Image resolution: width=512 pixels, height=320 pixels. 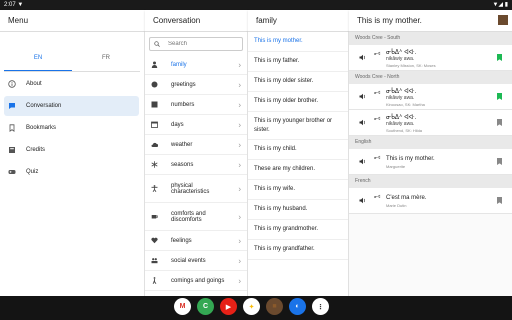 What do you see at coordinates (430, 142) in the screenshot?
I see `section-heading: English` at bounding box center [430, 142].